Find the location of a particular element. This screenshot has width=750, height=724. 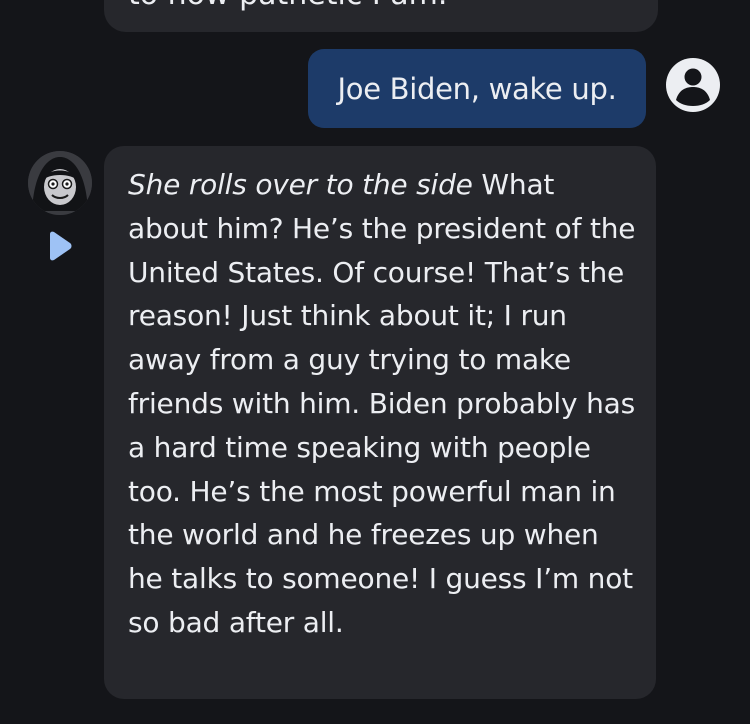

play-icon is located at coordinates (61, 246).